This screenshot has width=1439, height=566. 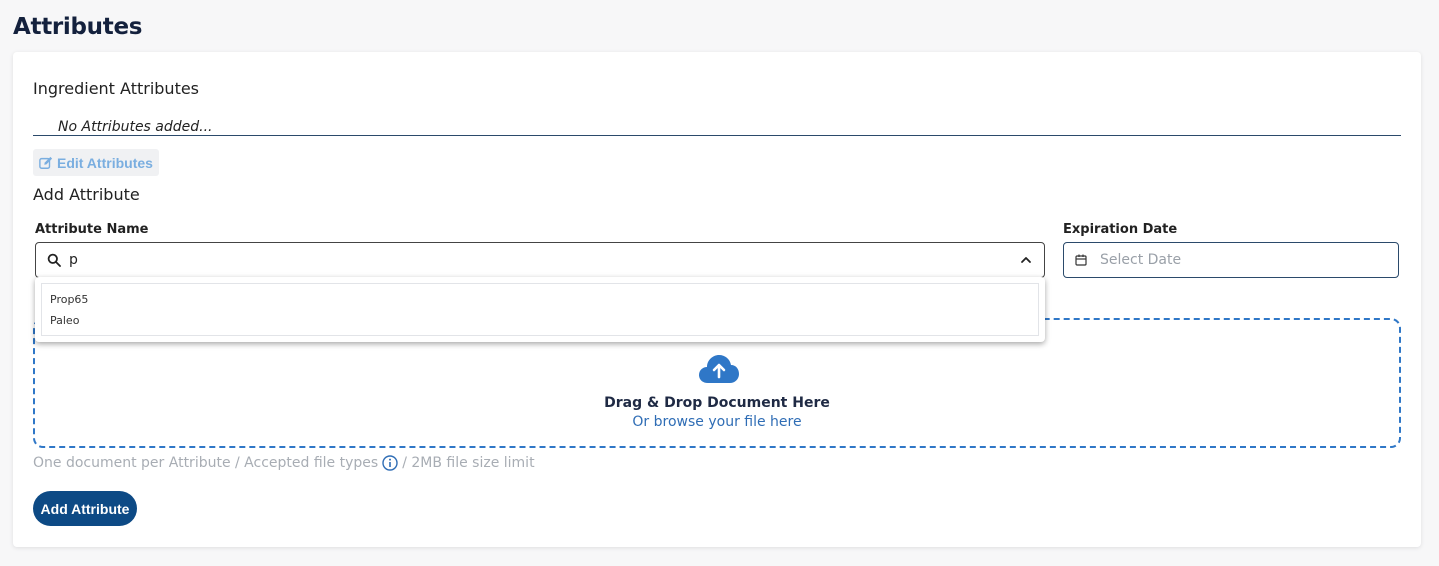 What do you see at coordinates (85, 508) in the screenshot?
I see `add-attribute-button: Add Attribute` at bounding box center [85, 508].